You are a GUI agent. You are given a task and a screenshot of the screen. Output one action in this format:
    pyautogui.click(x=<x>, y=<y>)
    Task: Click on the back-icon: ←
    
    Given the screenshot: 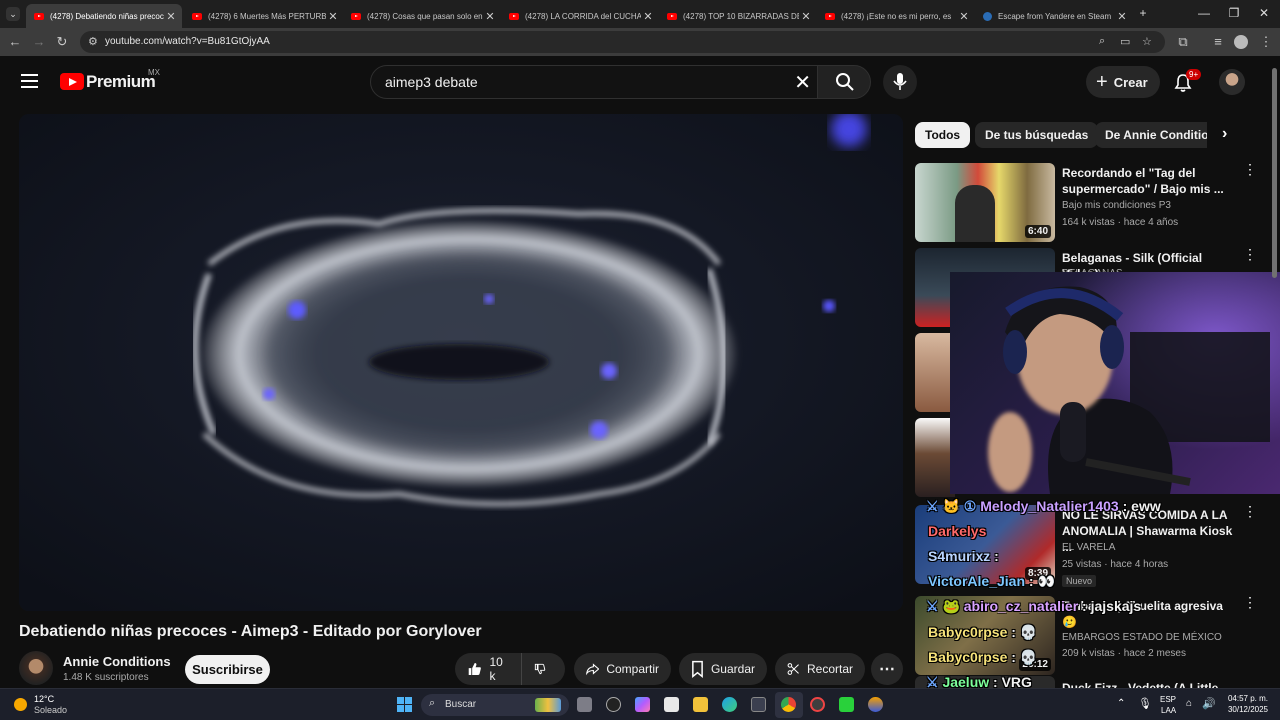 What is the action you would take?
    pyautogui.click(x=15, y=41)
    